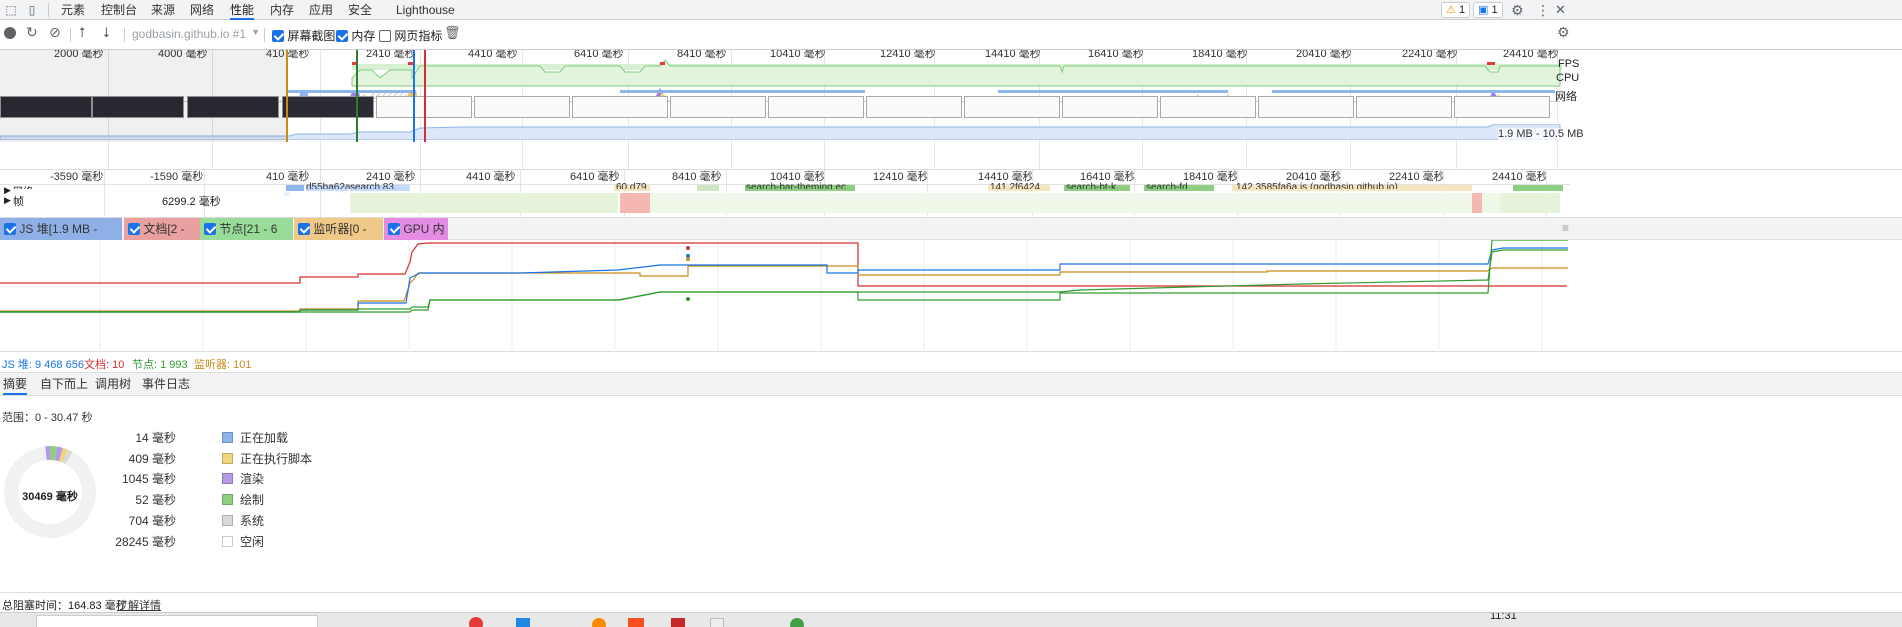 Image resolution: width=1902 pixels, height=627 pixels. I want to click on tab-memory: 内存, so click(282, 10).